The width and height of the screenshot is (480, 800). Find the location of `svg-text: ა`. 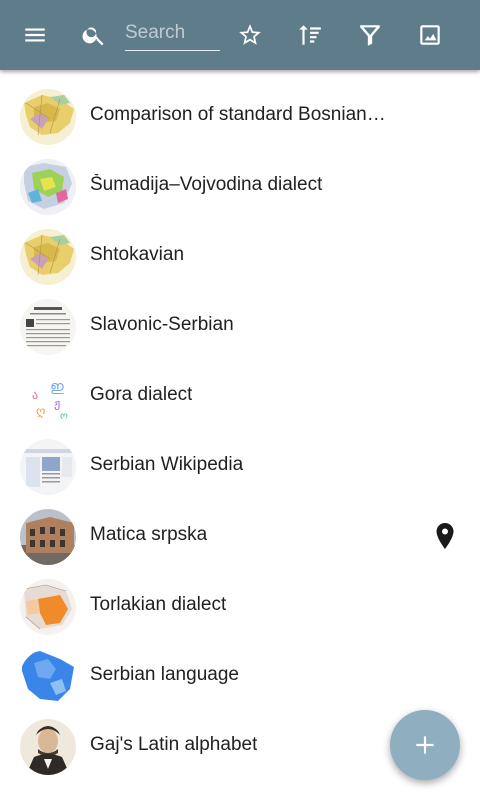

svg-text: ა is located at coordinates (35, 395).